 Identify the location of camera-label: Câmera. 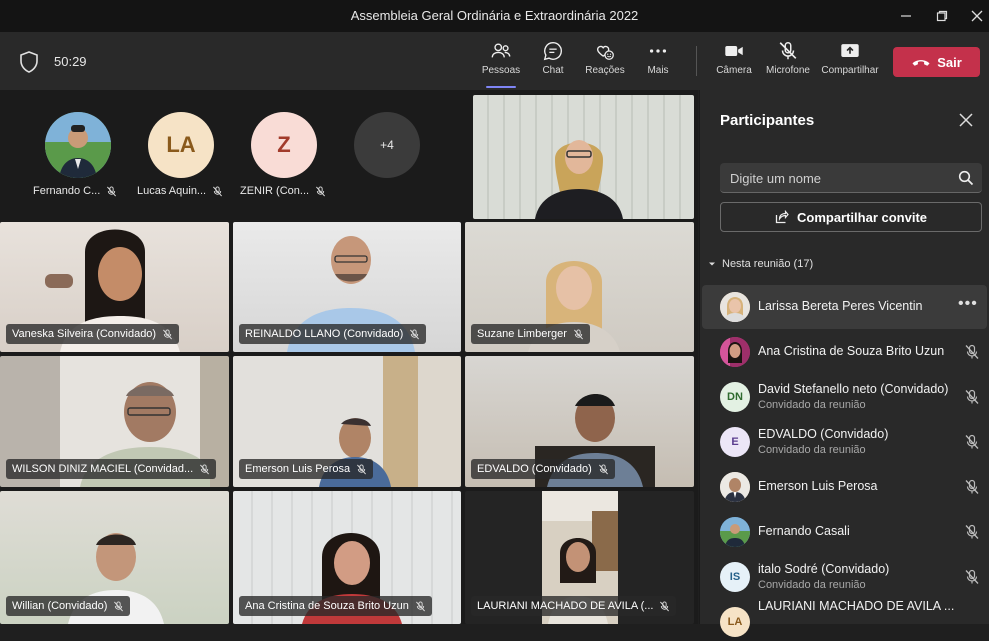
(734, 70).